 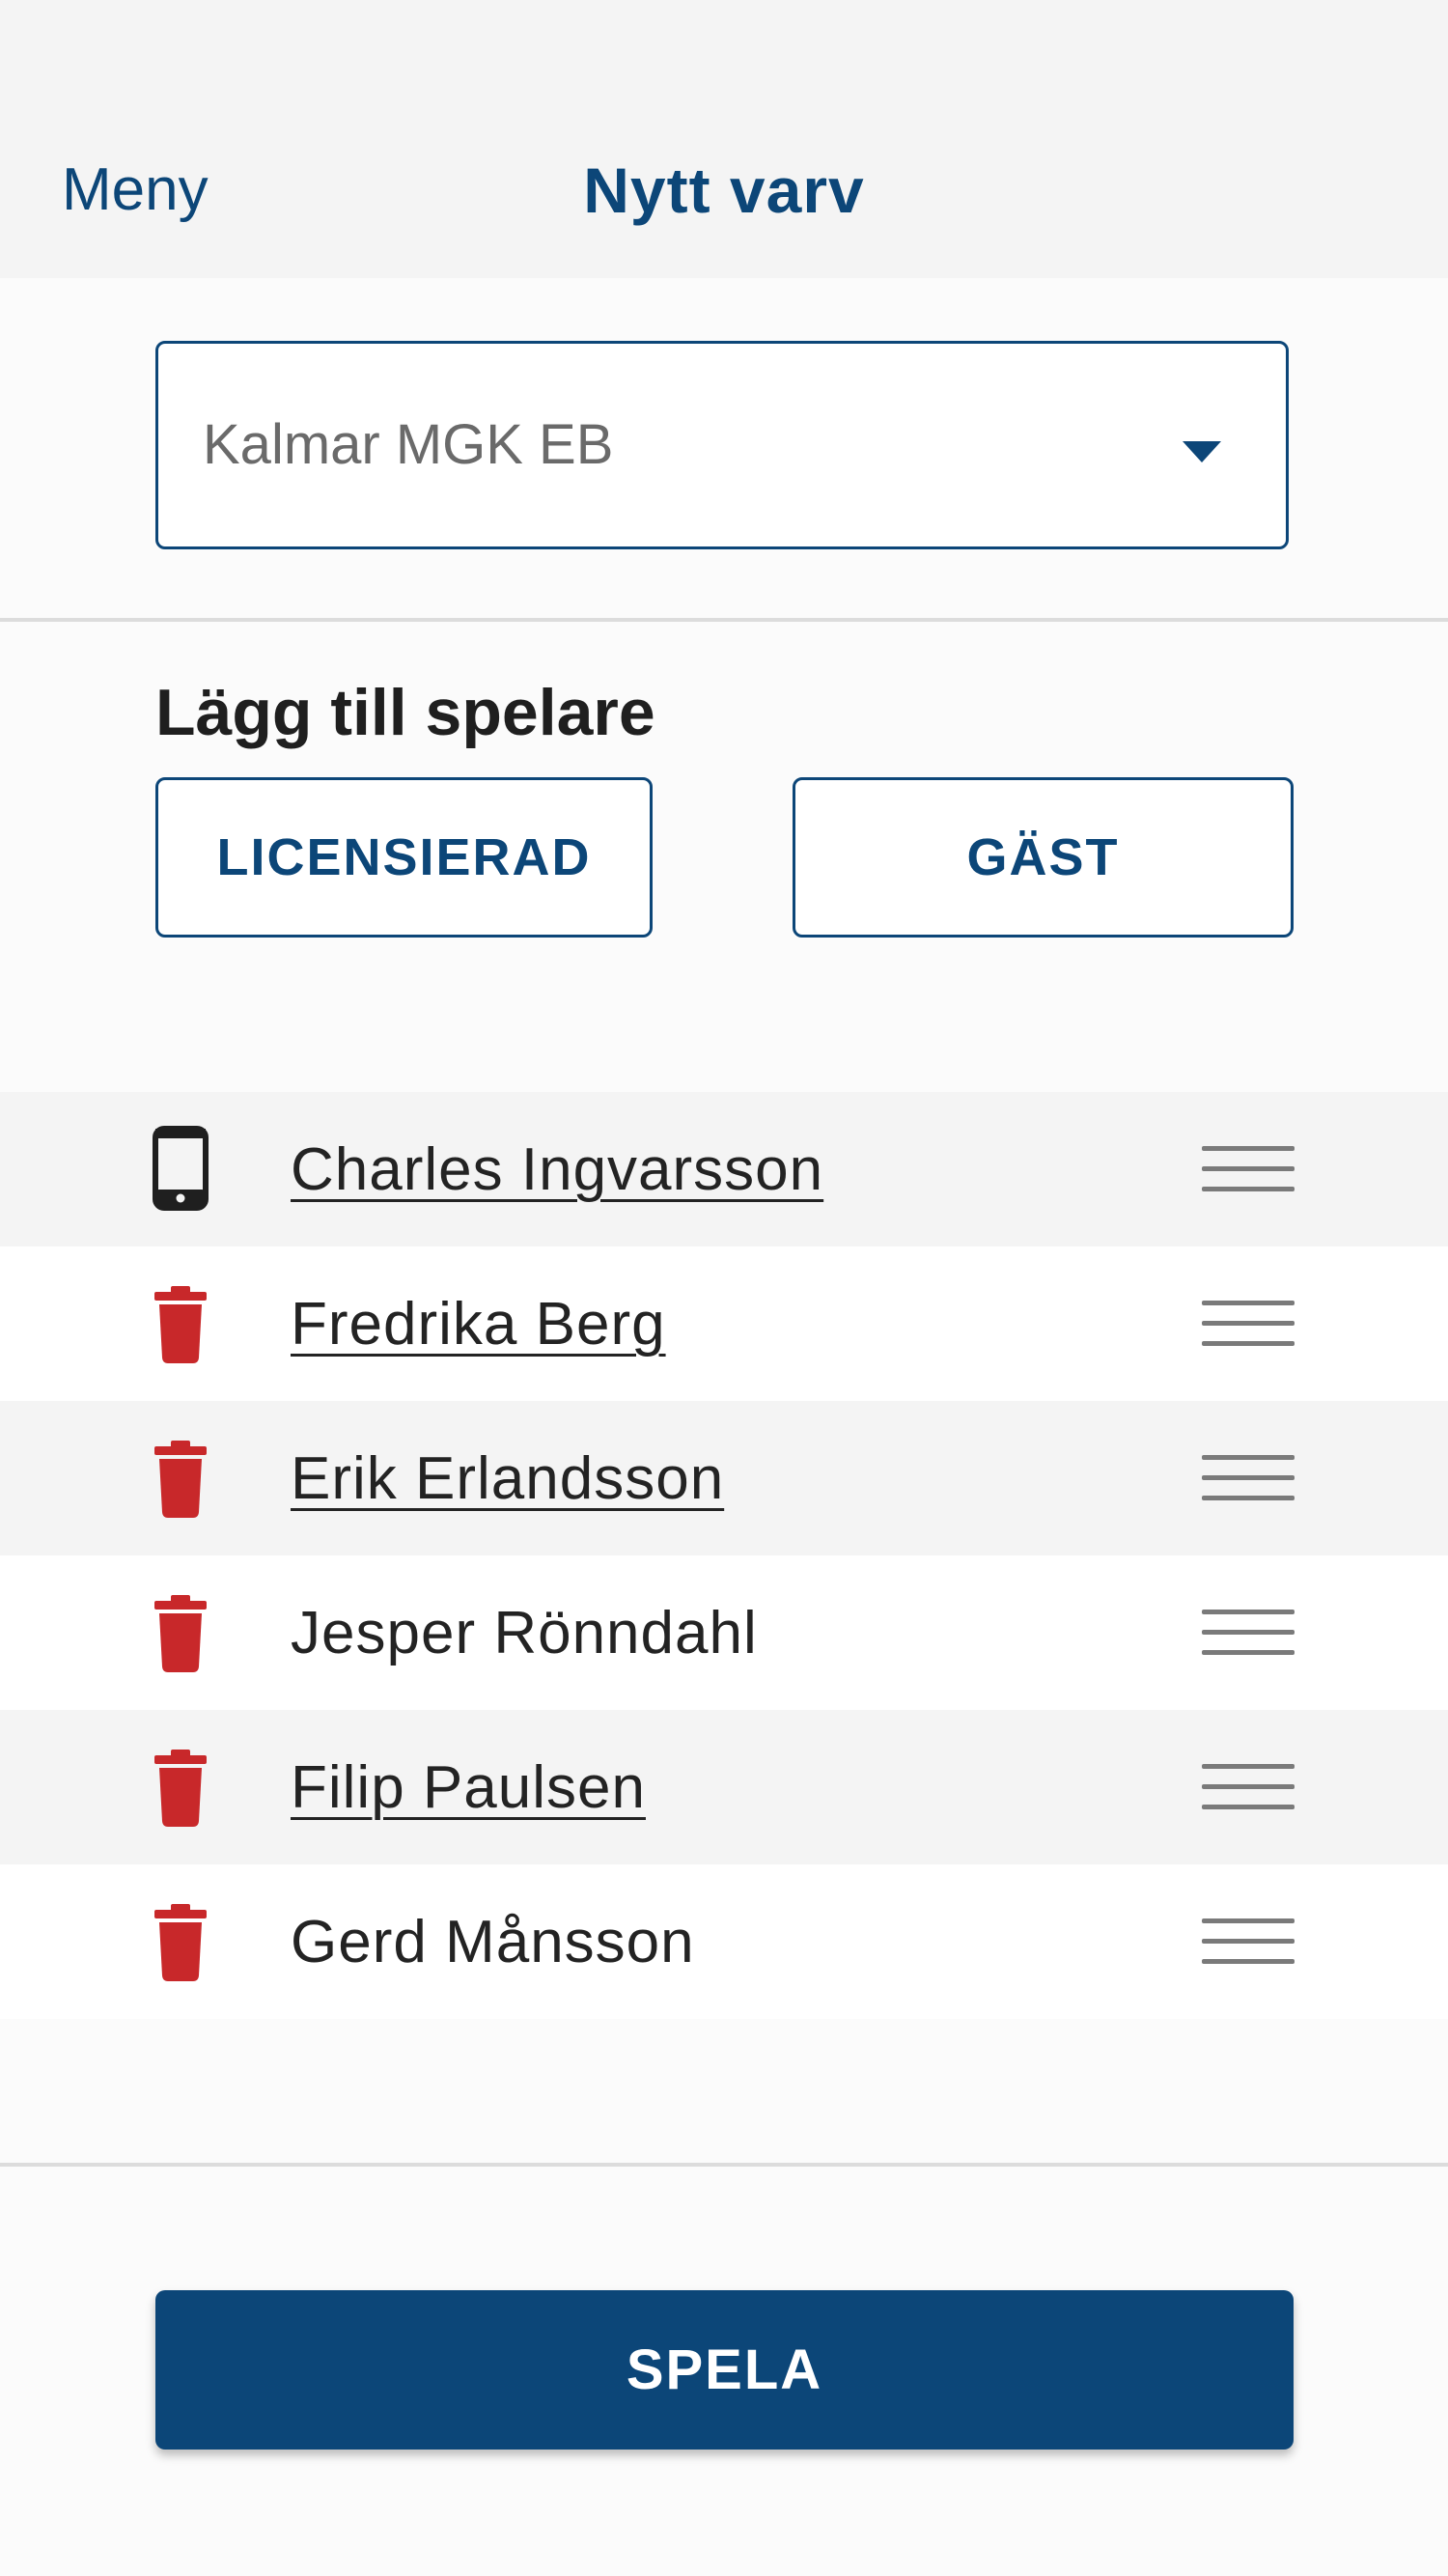 I want to click on player-name: Filip Paulsen, so click(x=469, y=1788).